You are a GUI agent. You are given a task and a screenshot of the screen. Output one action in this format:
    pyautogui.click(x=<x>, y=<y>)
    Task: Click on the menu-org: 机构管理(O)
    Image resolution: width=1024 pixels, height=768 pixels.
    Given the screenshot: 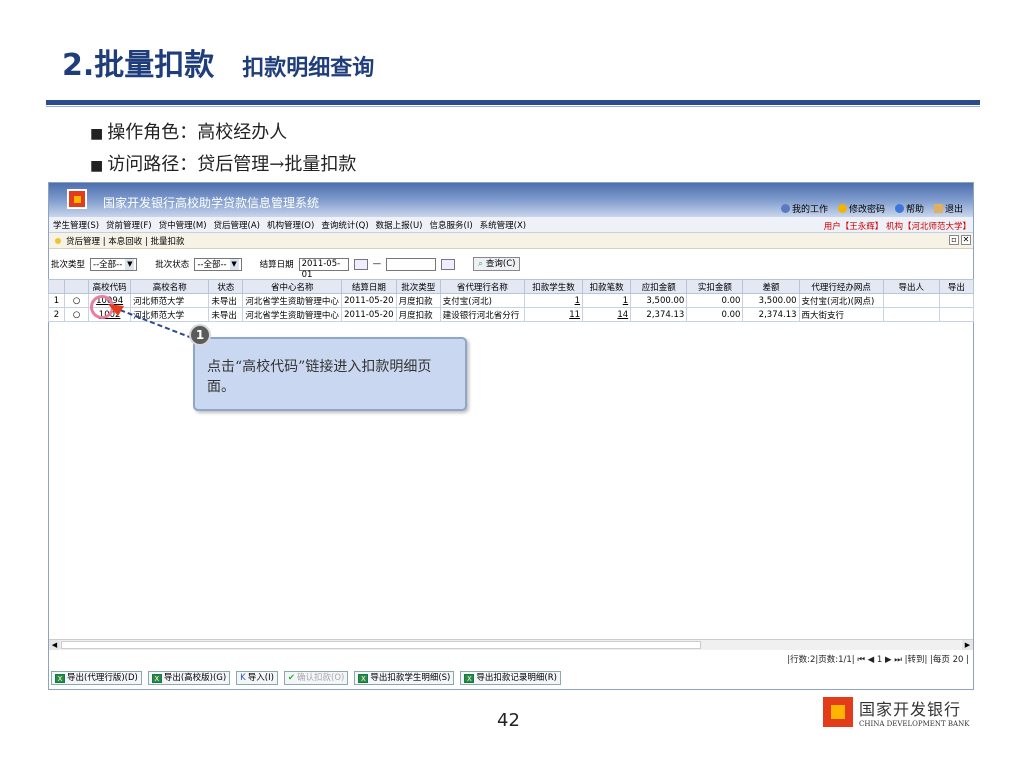 What is the action you would take?
    pyautogui.click(x=290, y=225)
    